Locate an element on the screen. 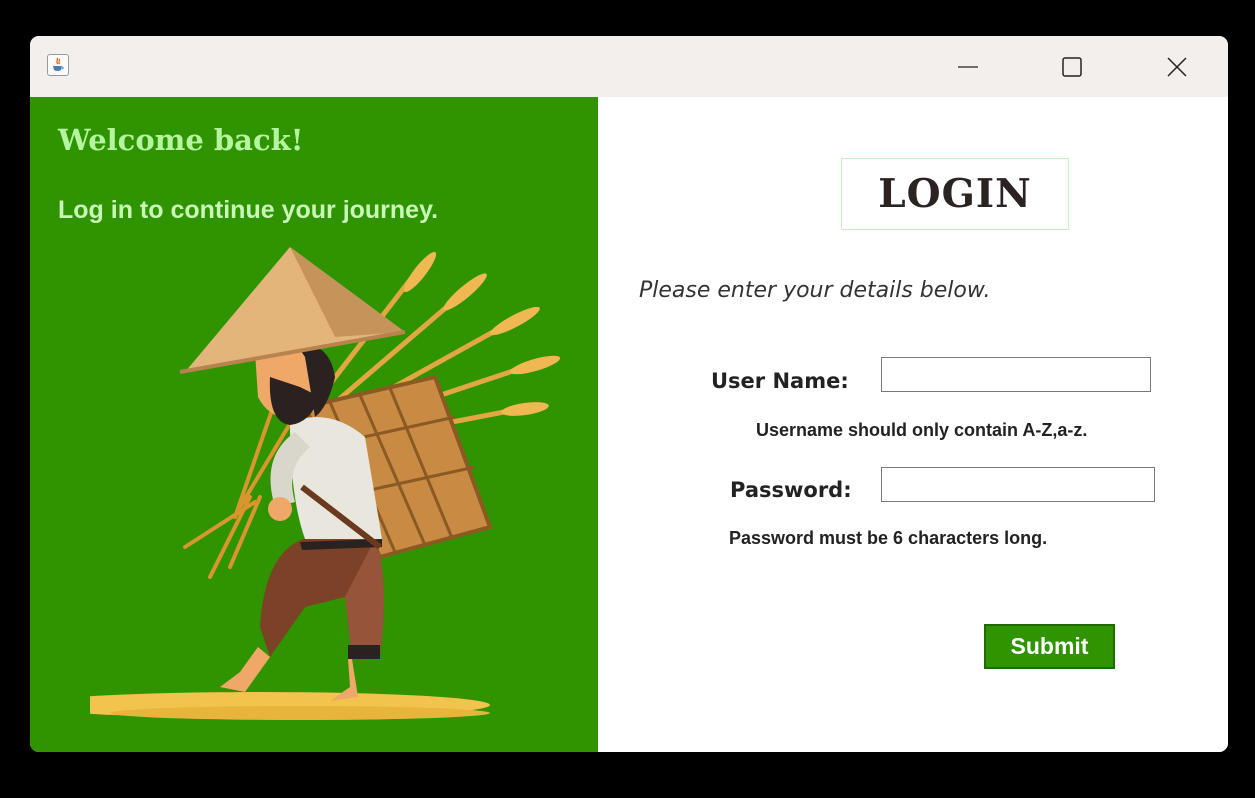  close-icon is located at coordinates (1177, 66).